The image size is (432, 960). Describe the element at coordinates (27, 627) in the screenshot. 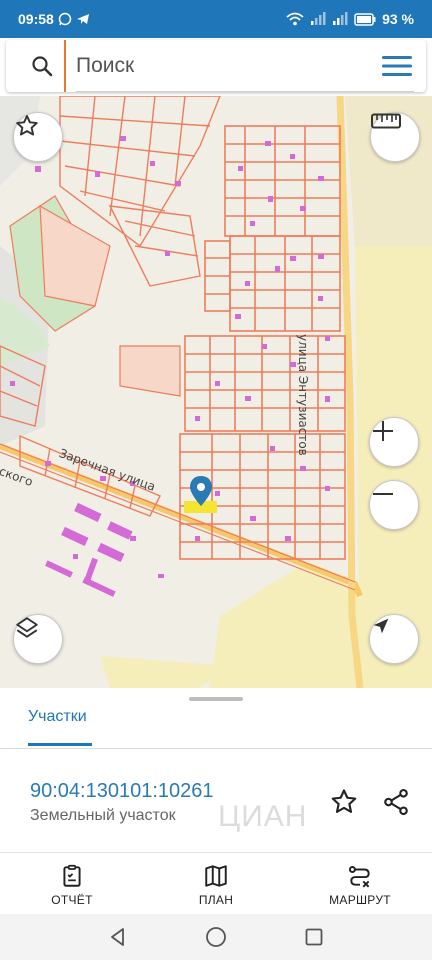

I see `layers-icon` at that location.